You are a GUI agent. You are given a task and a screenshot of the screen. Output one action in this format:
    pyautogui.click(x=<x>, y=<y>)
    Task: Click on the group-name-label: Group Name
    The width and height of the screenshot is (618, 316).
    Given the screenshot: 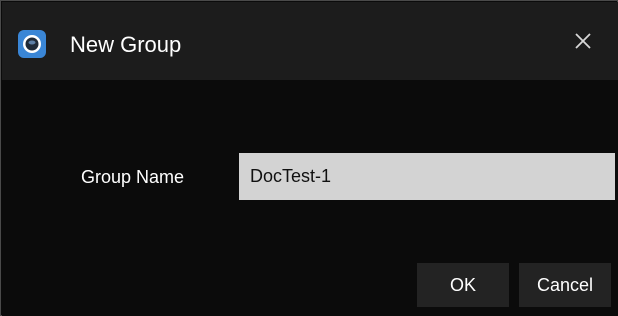 What is the action you would take?
    pyautogui.click(x=133, y=177)
    